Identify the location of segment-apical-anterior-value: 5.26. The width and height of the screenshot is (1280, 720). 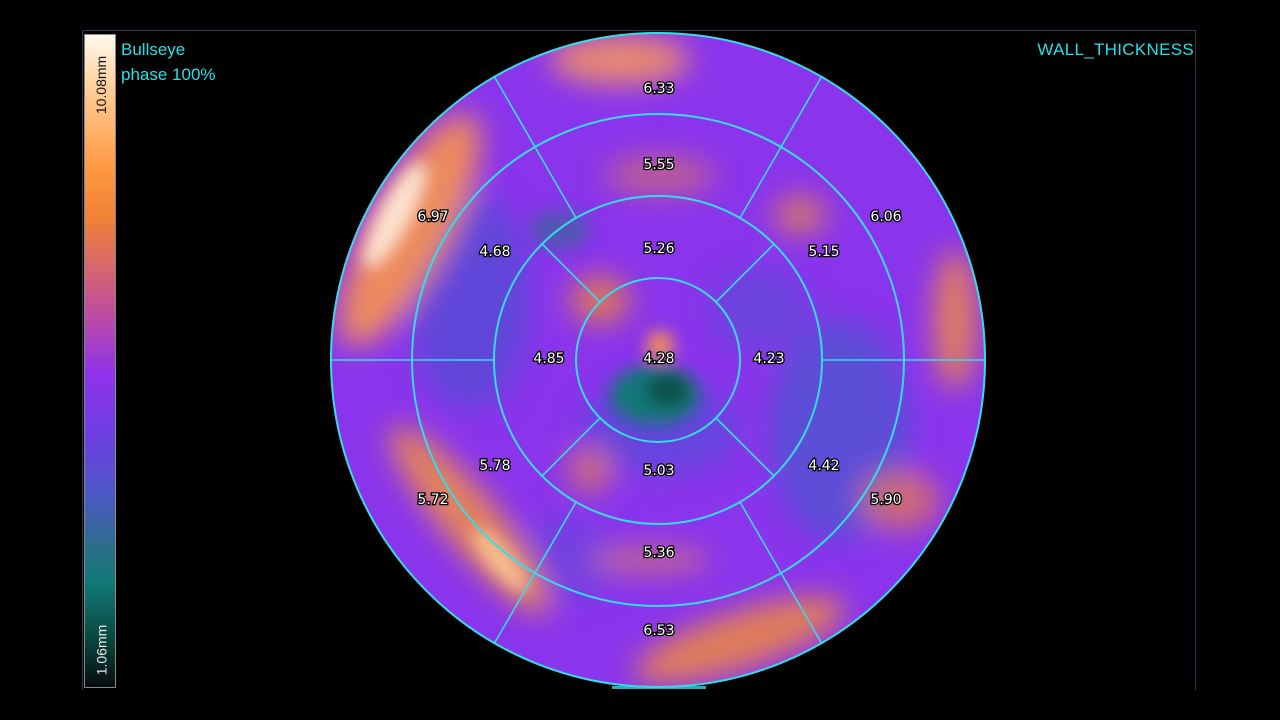
(658, 249).